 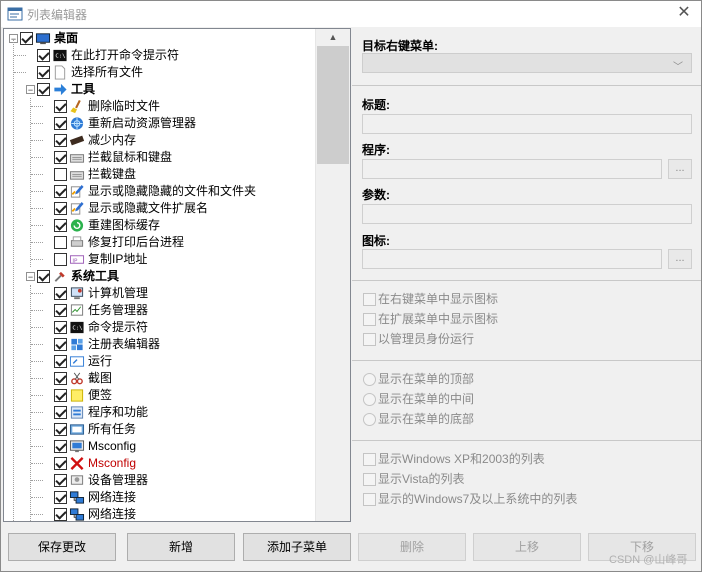 I want to click on tree-node: IP 复制IP地址, so click(x=159, y=259).